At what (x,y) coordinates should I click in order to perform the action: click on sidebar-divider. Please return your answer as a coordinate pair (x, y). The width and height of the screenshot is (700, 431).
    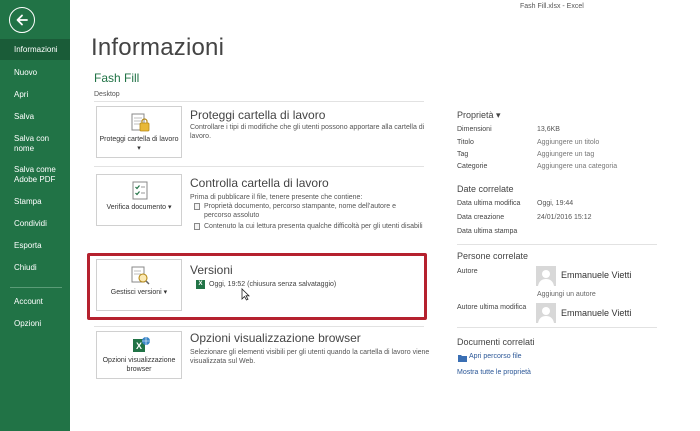
    Looking at the image, I should click on (36, 287).